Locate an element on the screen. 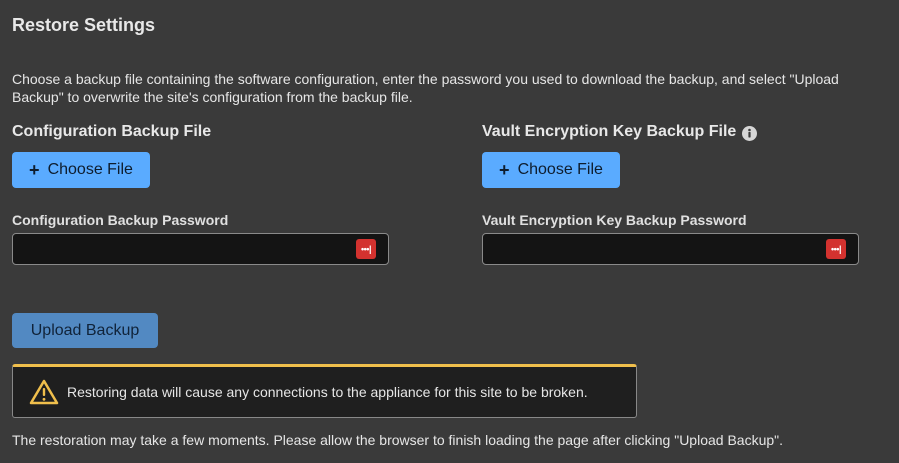  vault-backup-heading: Vault Encryption Key Backup File is located at coordinates (671, 132).